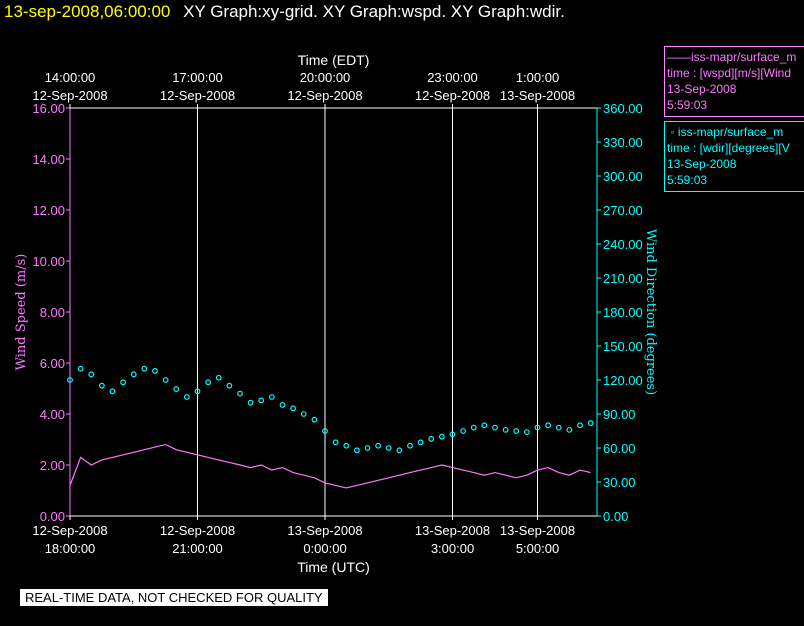  I want to click on left-tick-label: 12.00, so click(48, 210).